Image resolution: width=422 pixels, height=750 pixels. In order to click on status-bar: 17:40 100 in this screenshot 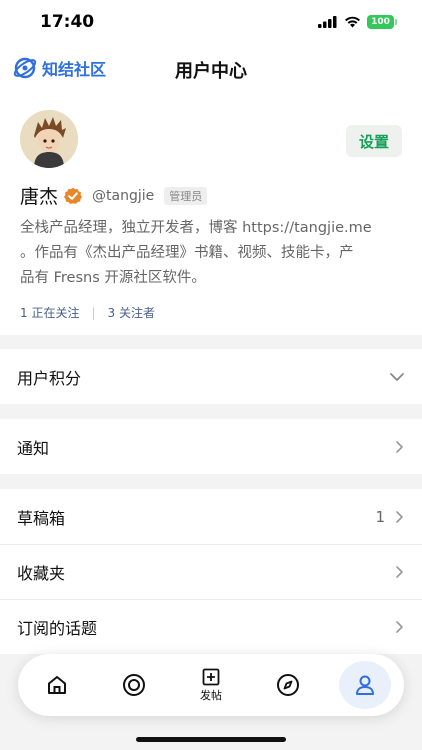, I will do `click(211, 23)`.